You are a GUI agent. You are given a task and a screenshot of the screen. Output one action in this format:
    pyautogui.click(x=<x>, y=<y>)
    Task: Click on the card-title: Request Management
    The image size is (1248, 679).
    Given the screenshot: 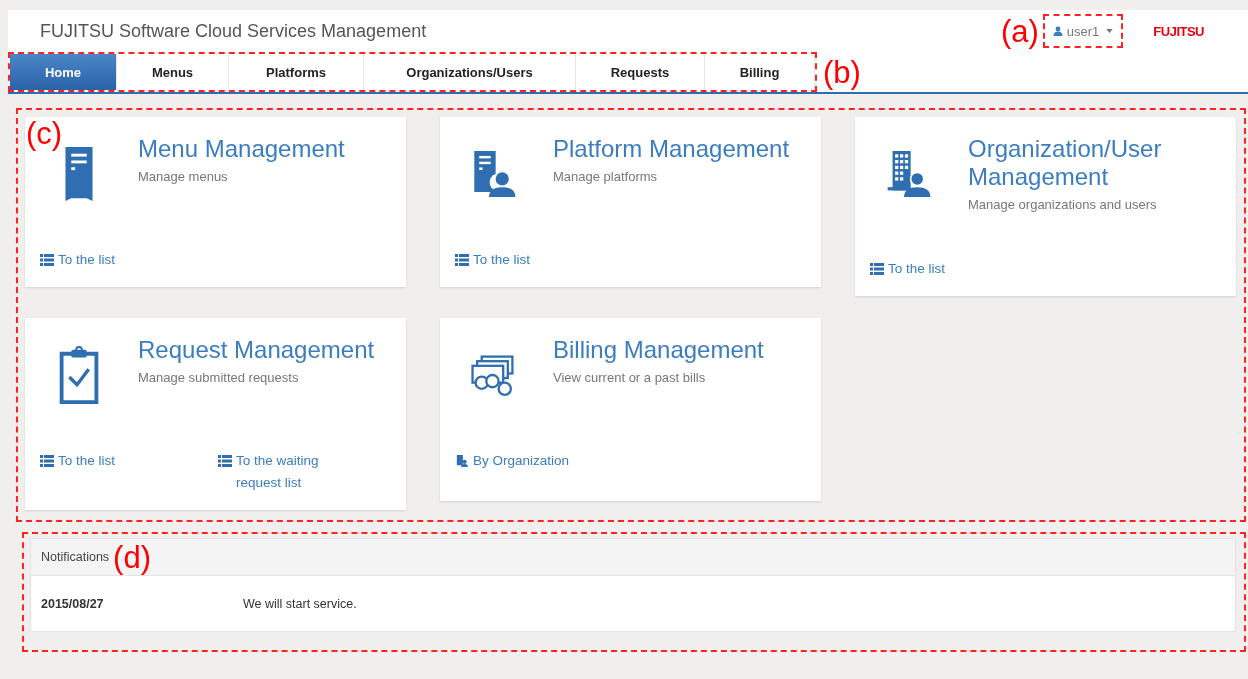 What is the action you would take?
    pyautogui.click(x=256, y=350)
    